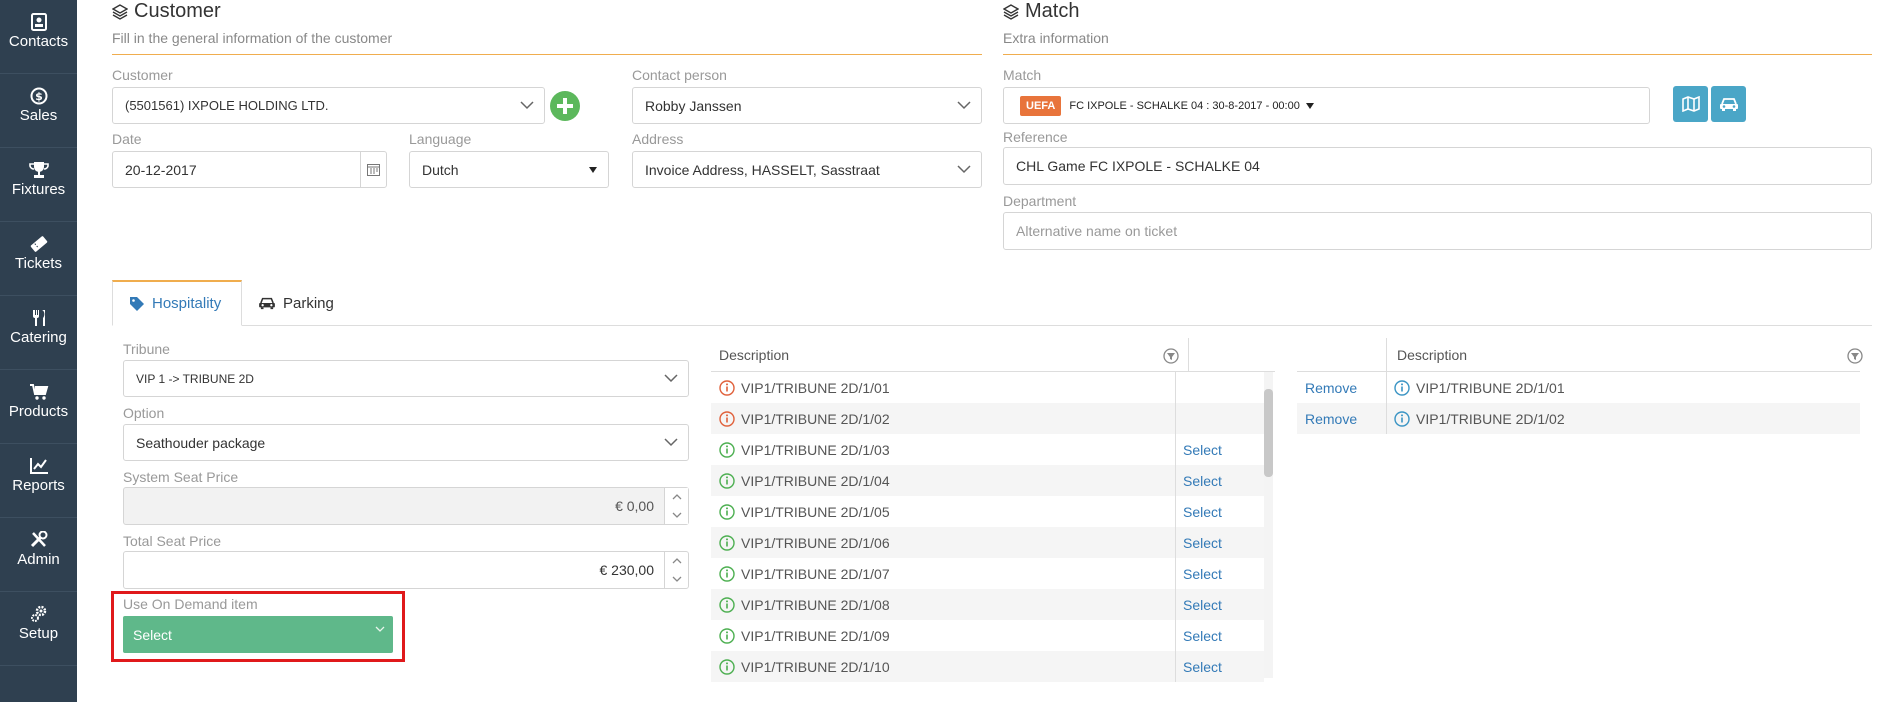 This screenshot has width=1888, height=702. What do you see at coordinates (181, 477) in the screenshot?
I see `system-price-label: System Seat Price` at bounding box center [181, 477].